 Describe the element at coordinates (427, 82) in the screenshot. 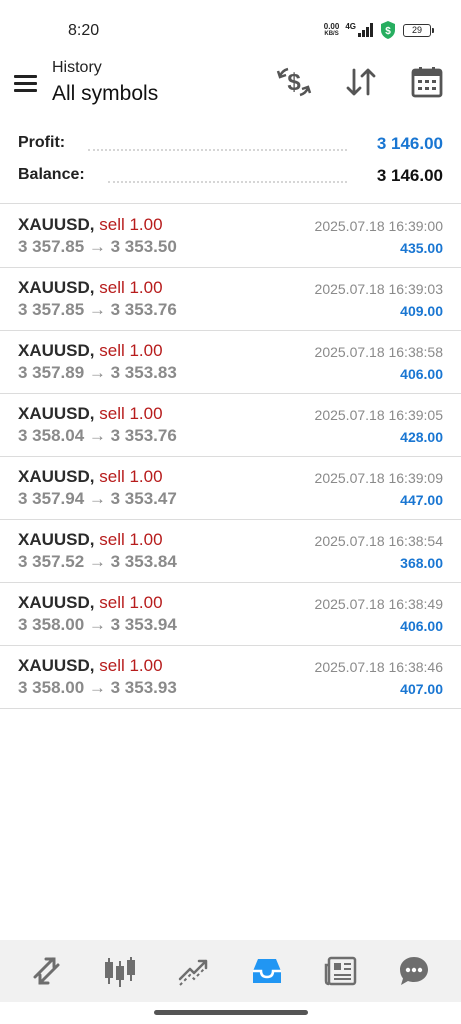

I see `calendar-icon` at that location.